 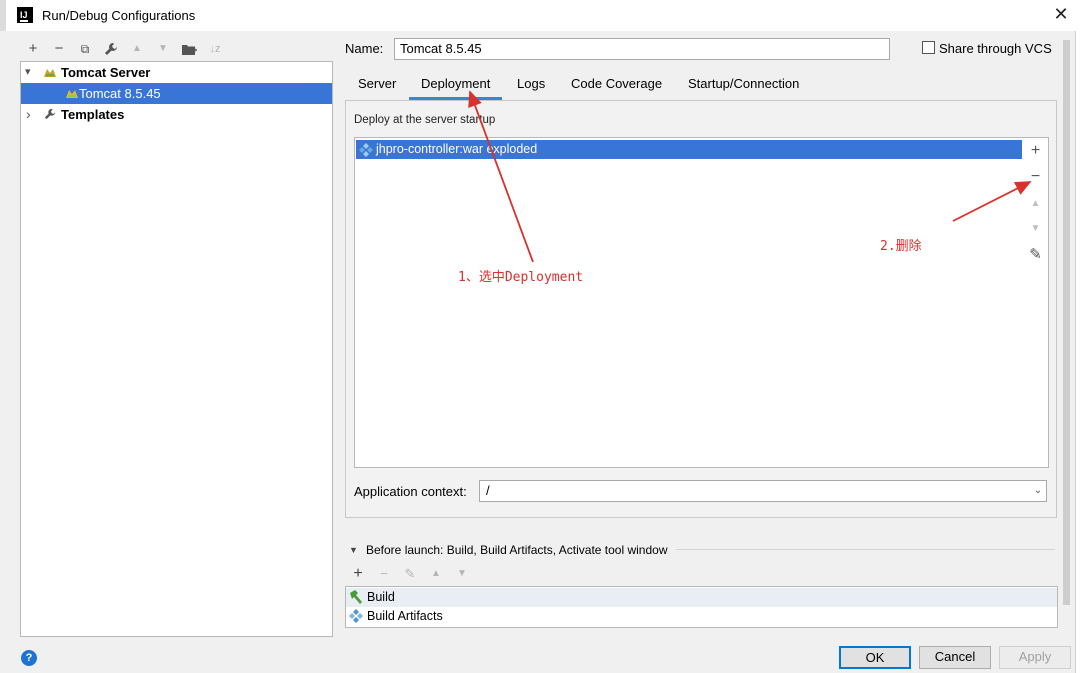 I want to click on annotation-step1: 1、选中Deployment, so click(x=521, y=277).